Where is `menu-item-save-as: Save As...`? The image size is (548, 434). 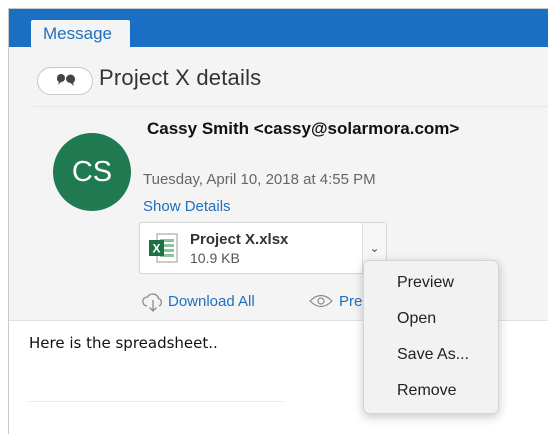
menu-item-save-as: Save As... is located at coordinates (433, 355).